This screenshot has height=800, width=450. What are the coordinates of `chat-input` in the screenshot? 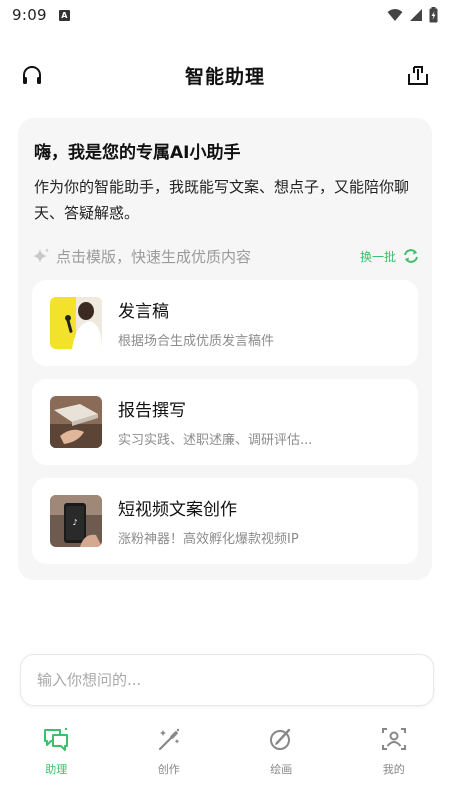 It's located at (227, 680).